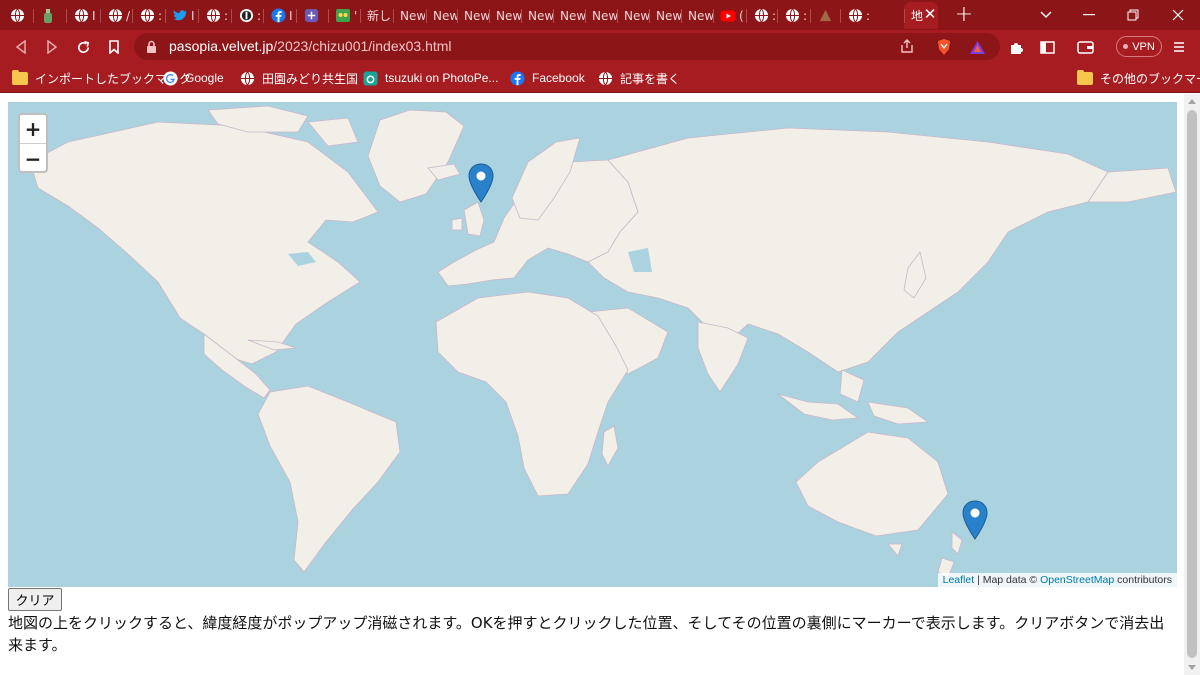  I want to click on clear-button: クリア, so click(35, 599).